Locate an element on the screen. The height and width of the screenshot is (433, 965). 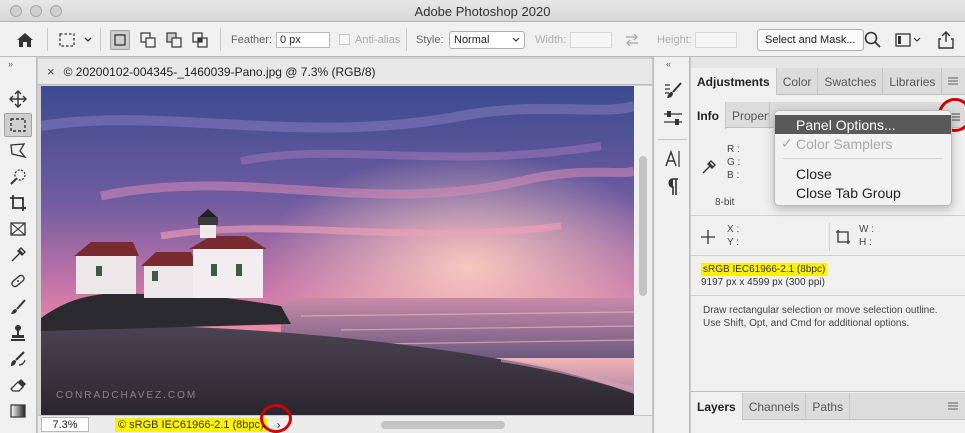
horizontal-scroll-thumb is located at coordinates (442, 424).